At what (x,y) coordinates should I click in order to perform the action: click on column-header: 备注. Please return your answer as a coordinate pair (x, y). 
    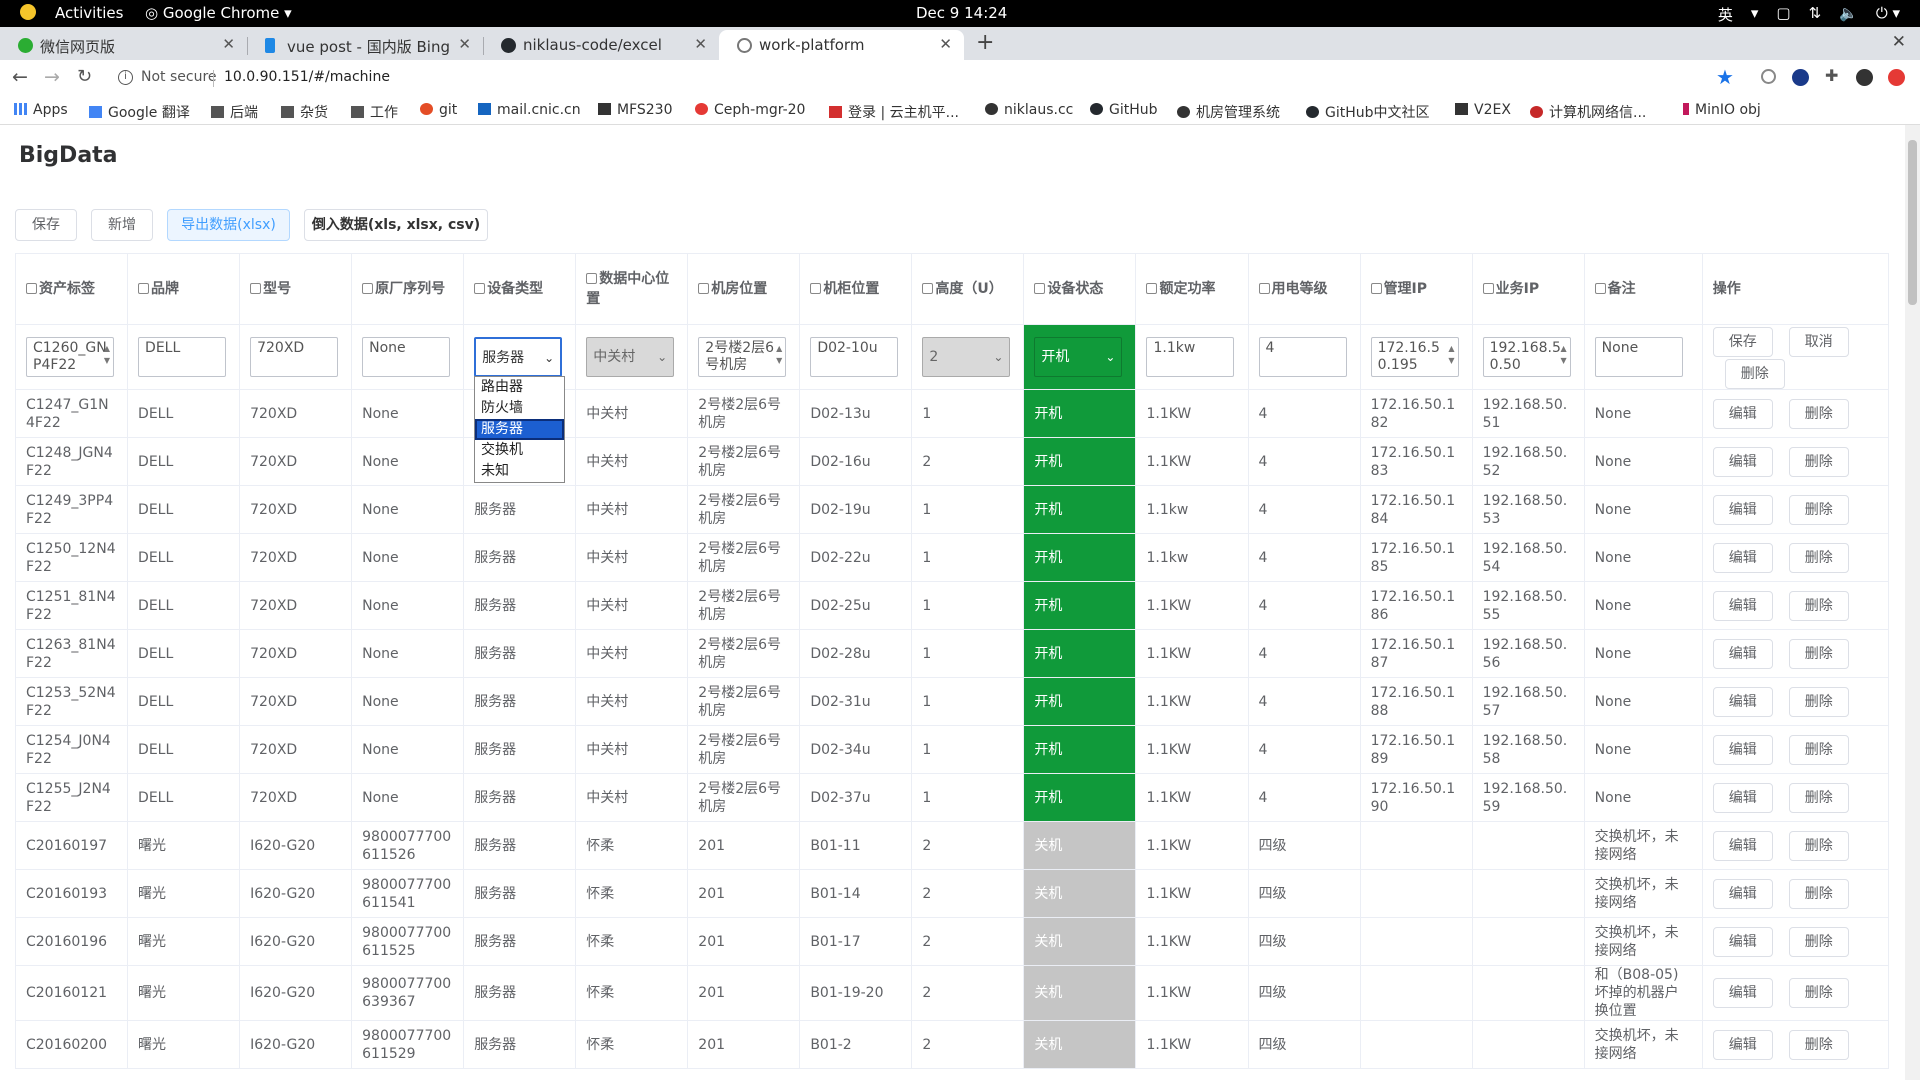
    Looking at the image, I should click on (1643, 289).